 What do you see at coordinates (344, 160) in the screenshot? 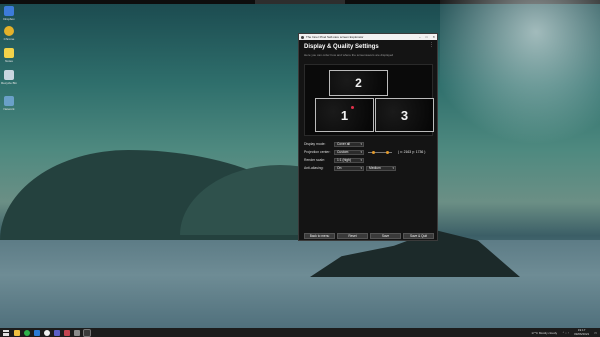
I see `render-scale-value: 1:1 (high)` at bounding box center [344, 160].